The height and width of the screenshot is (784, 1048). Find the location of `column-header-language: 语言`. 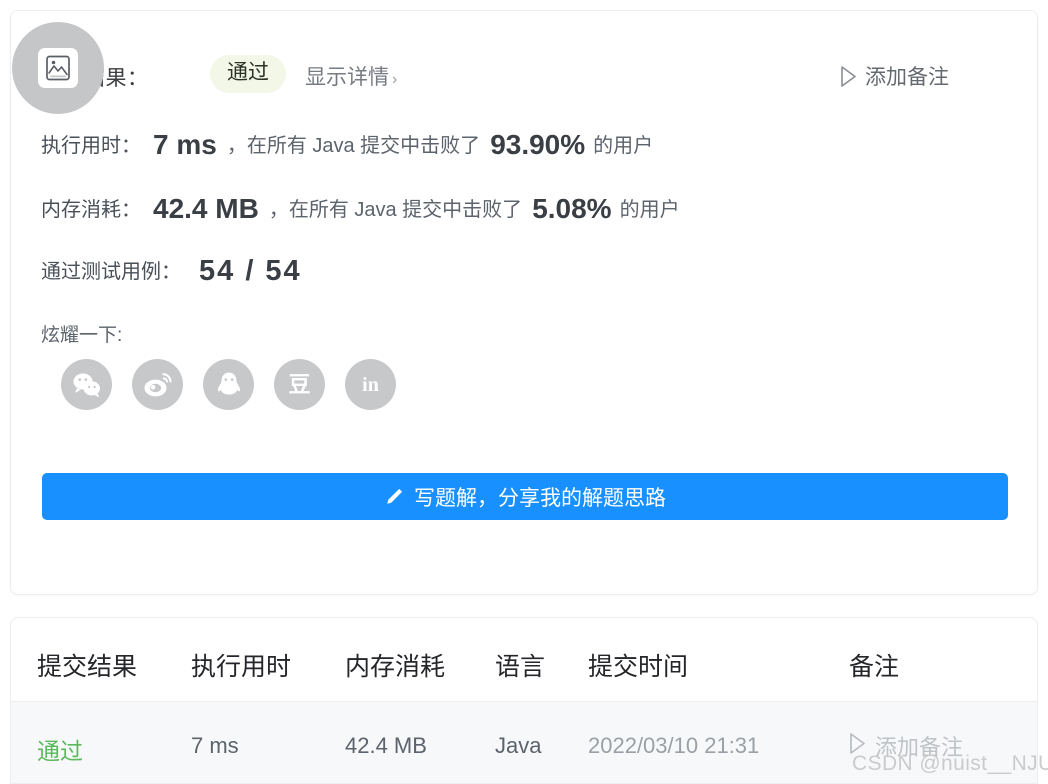

column-header-language: 语言 is located at coordinates (520, 667).